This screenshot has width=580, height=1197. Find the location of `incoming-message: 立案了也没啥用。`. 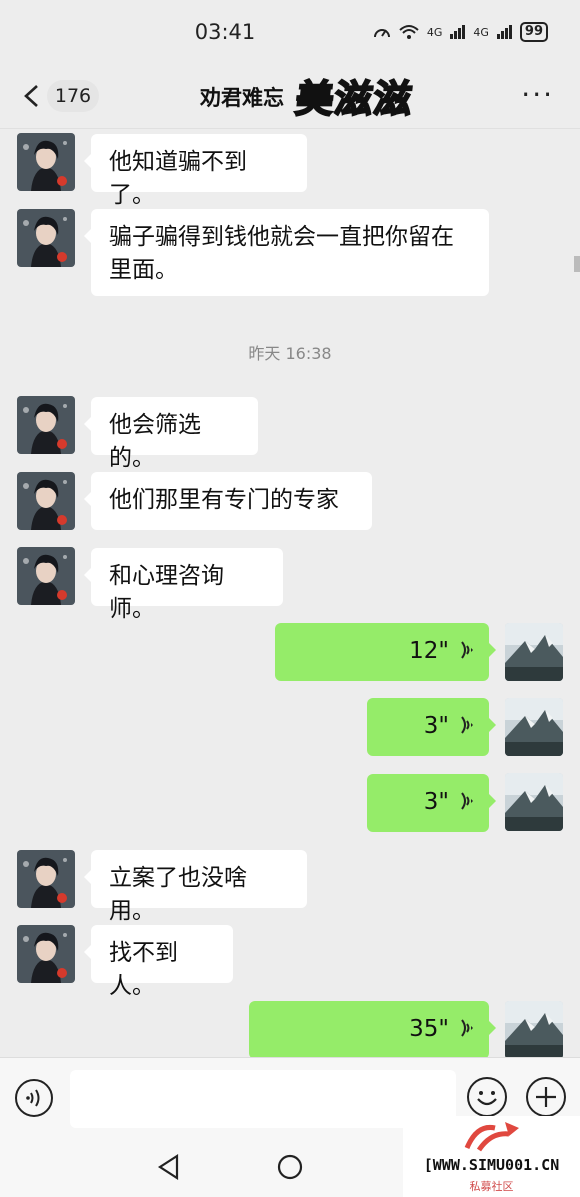

incoming-message: 立案了也没啥用。 is located at coordinates (195, 887).